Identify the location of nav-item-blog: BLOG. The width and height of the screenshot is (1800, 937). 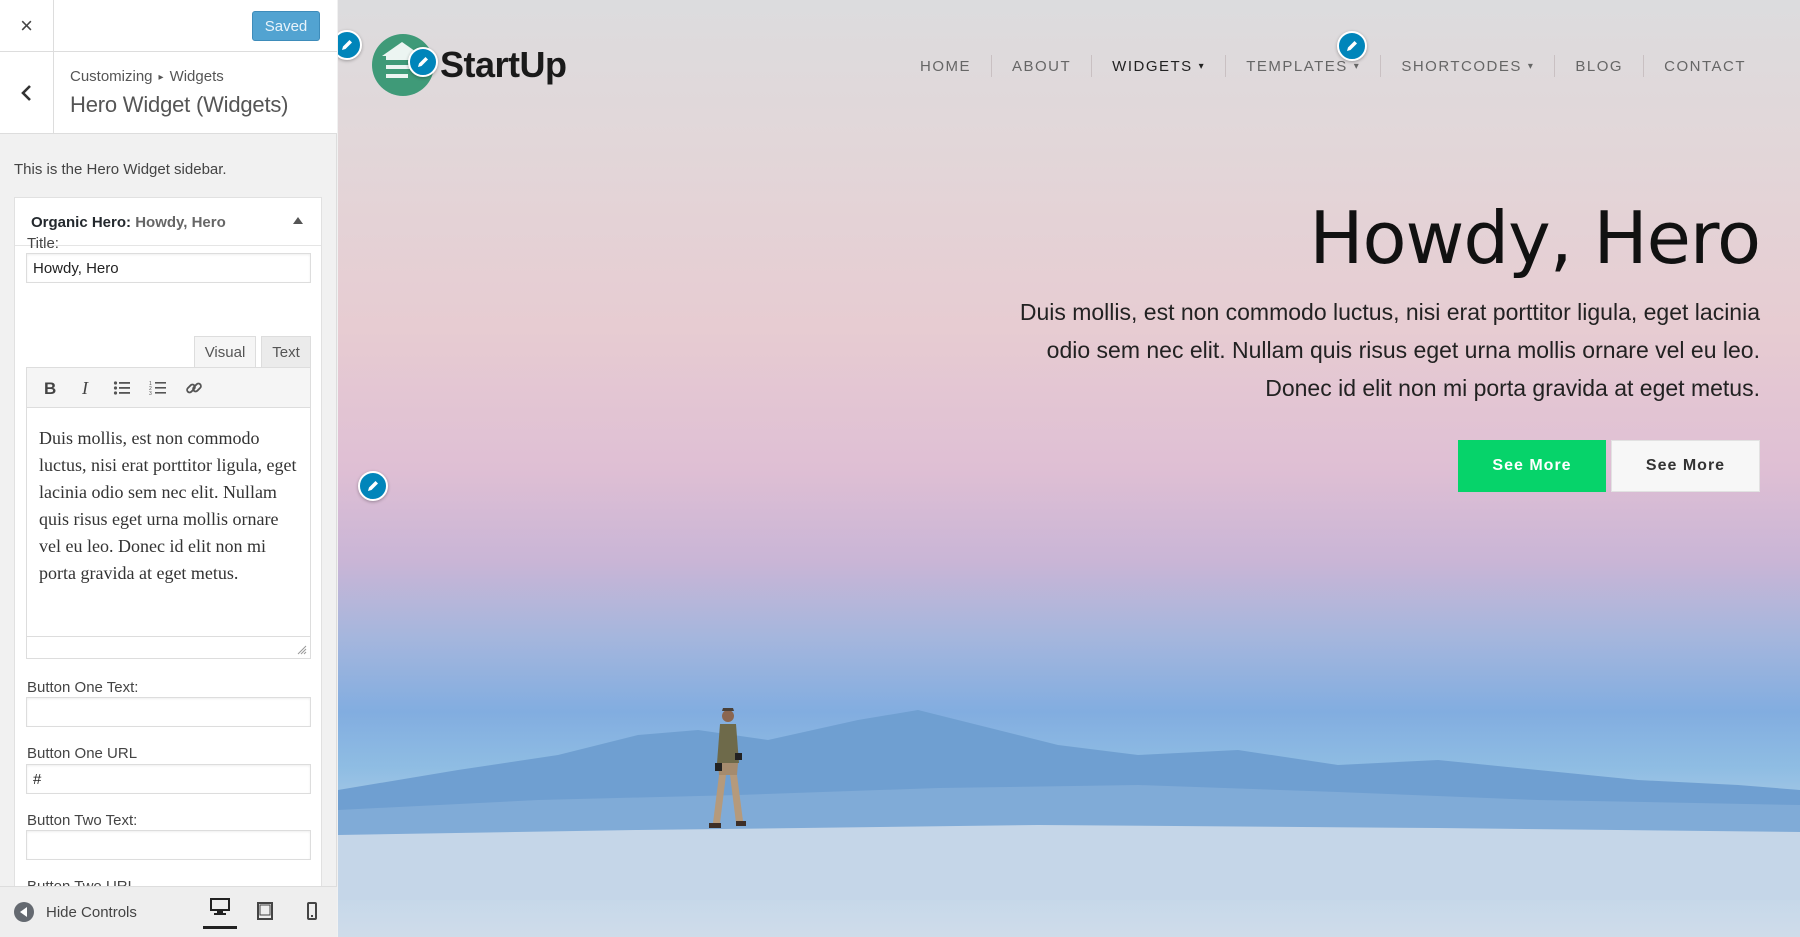
(1598, 66).